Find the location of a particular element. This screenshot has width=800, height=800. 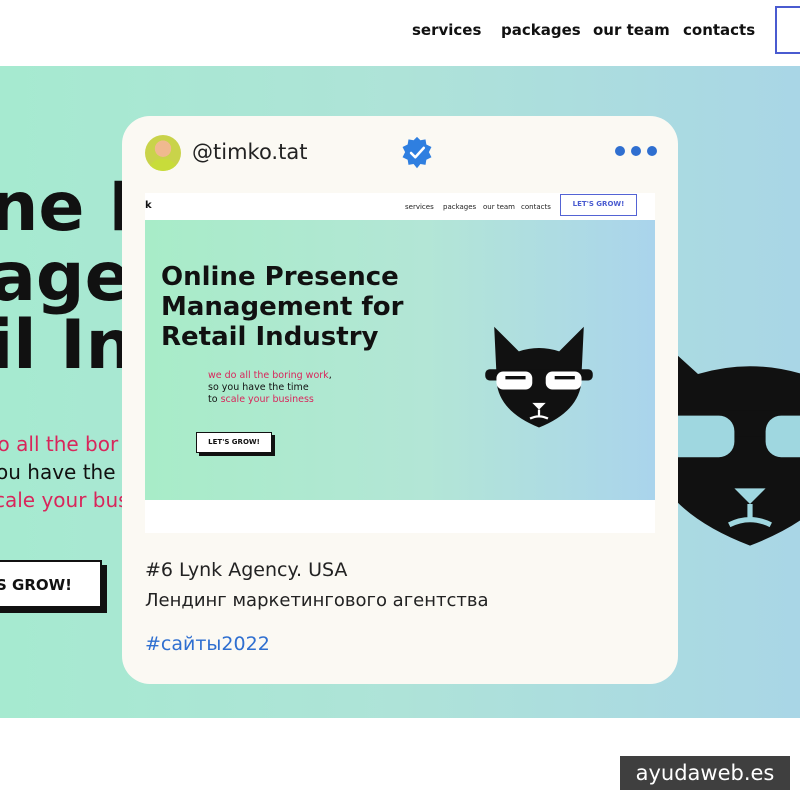

preview-subtitle-line-1: we do all the boring work, is located at coordinates (270, 375).